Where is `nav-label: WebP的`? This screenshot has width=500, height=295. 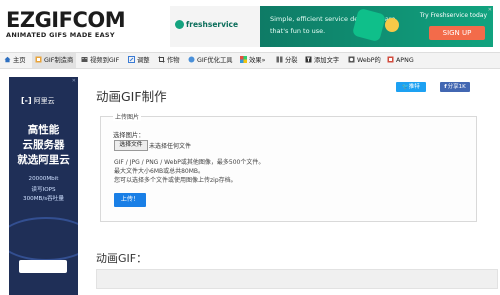 nav-label: WebP的 is located at coordinates (369, 60).